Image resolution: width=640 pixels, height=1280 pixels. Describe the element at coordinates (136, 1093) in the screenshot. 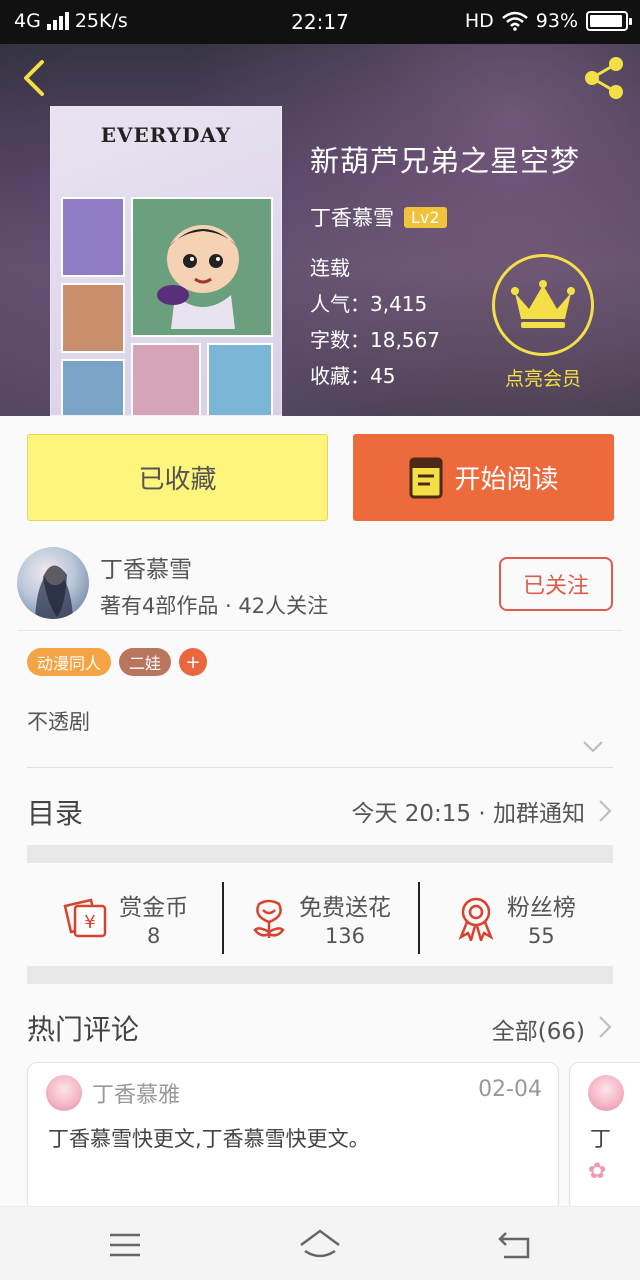

I see `commenter-name: 丁香慕雅` at that location.